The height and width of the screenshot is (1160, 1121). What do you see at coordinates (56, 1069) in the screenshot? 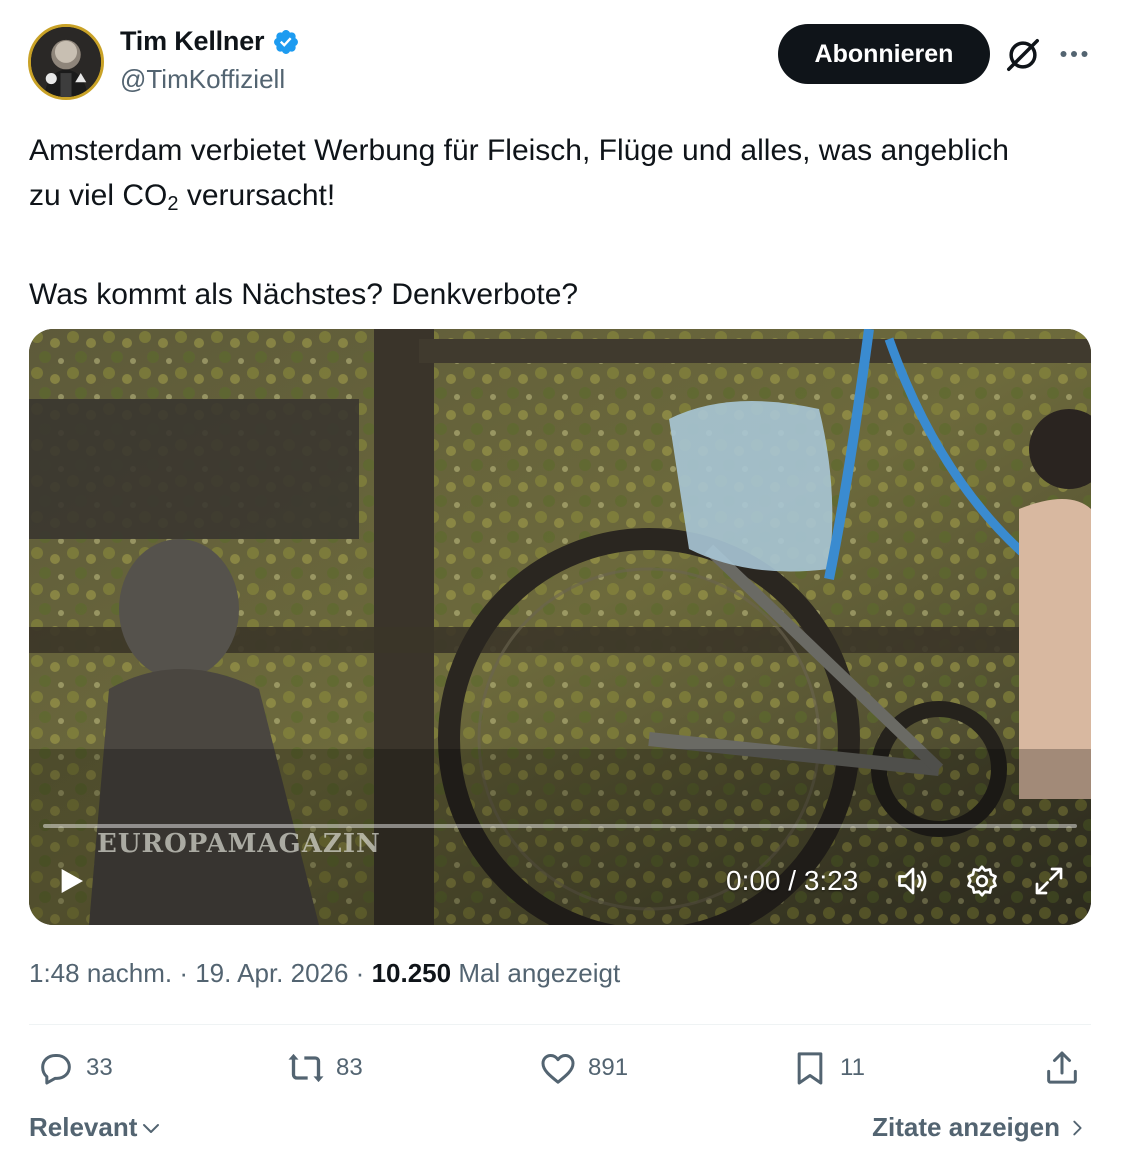
I see `reply-icon` at bounding box center [56, 1069].